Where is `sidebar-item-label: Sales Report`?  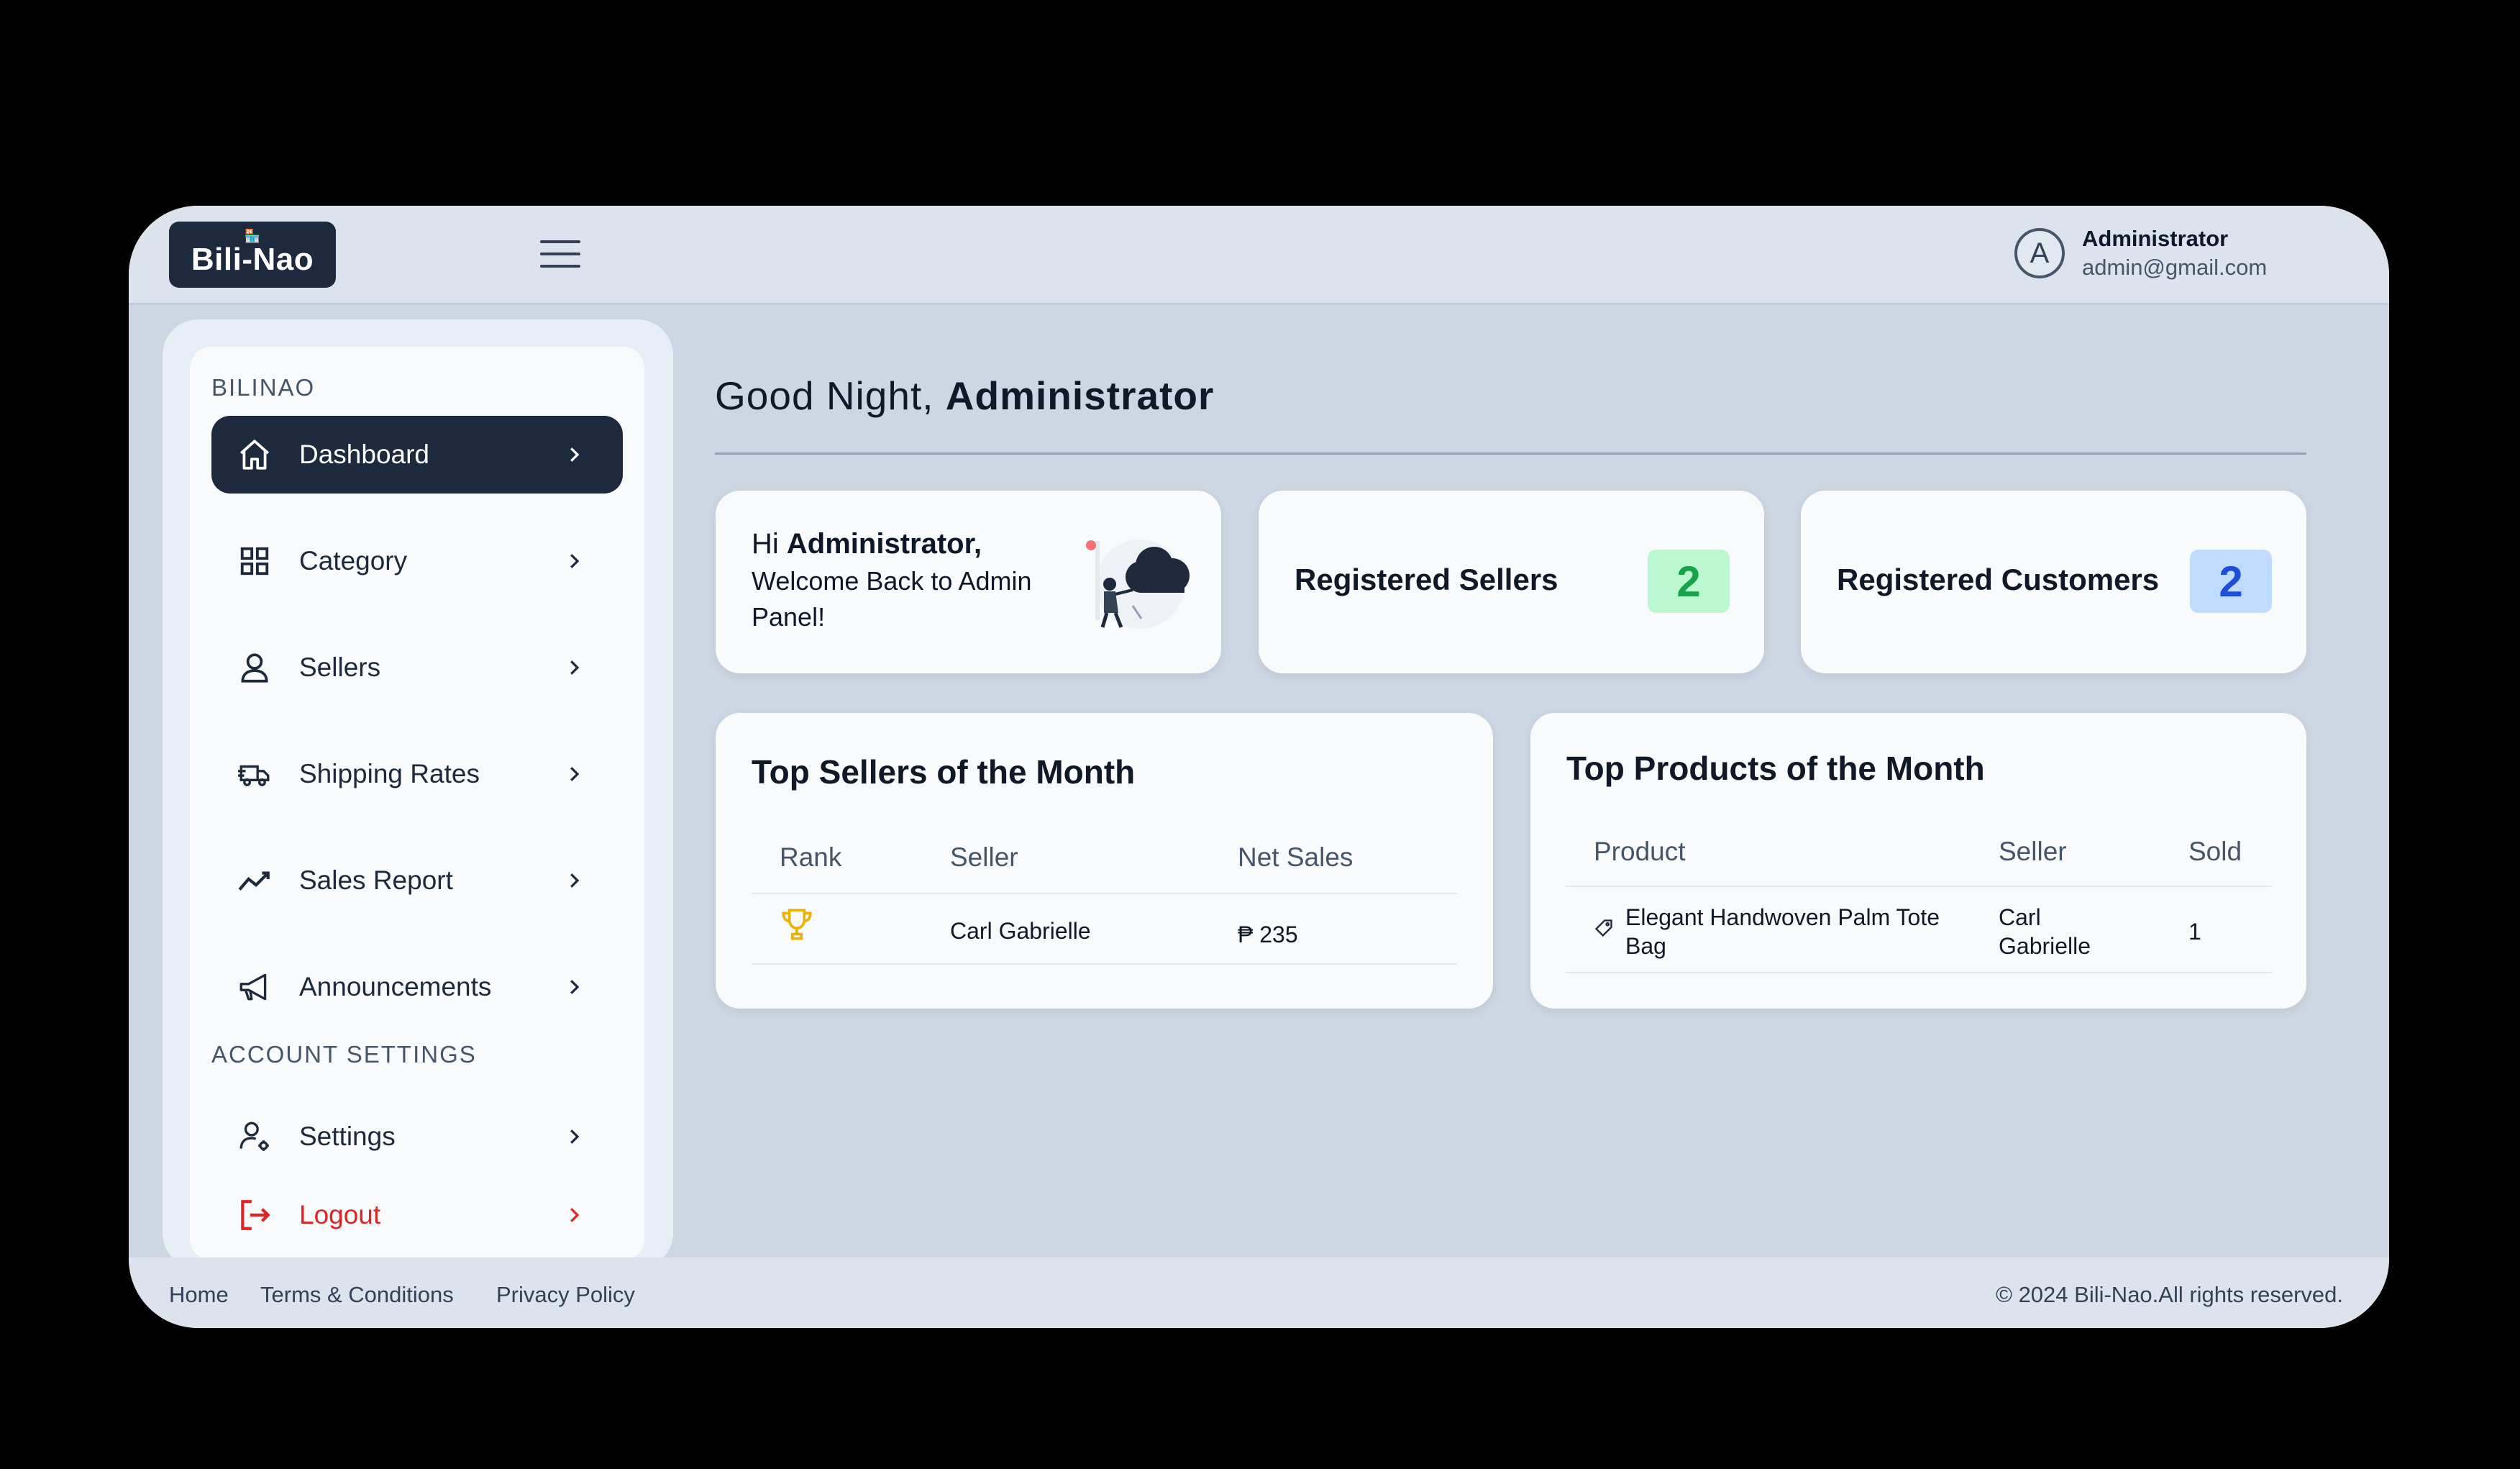
sidebar-item-label: Sales Report is located at coordinates (376, 880).